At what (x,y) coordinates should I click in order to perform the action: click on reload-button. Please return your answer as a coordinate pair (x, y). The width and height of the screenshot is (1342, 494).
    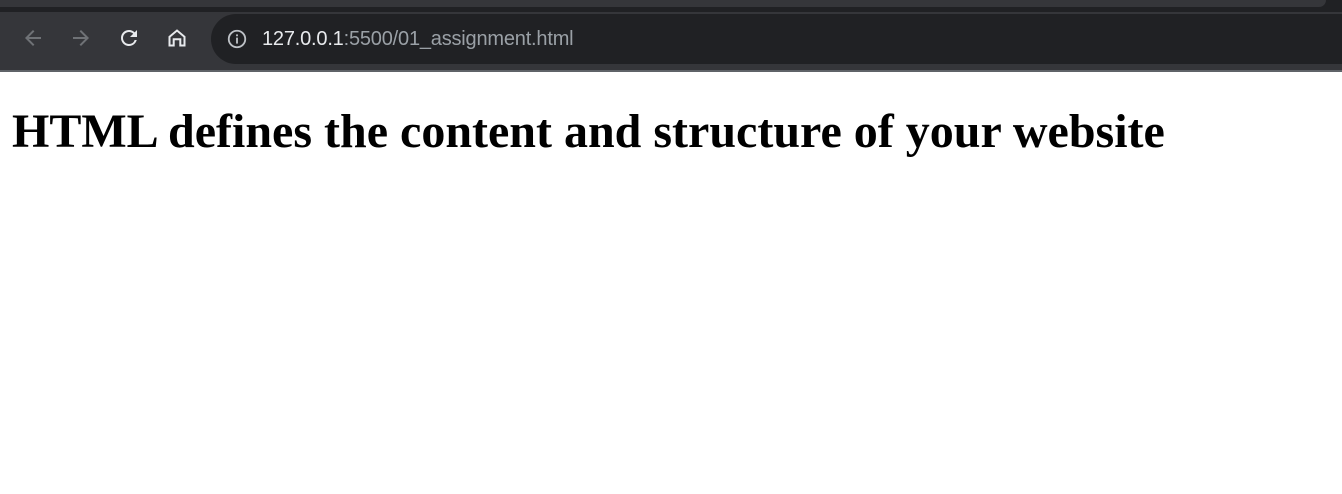
    Looking at the image, I should click on (129, 38).